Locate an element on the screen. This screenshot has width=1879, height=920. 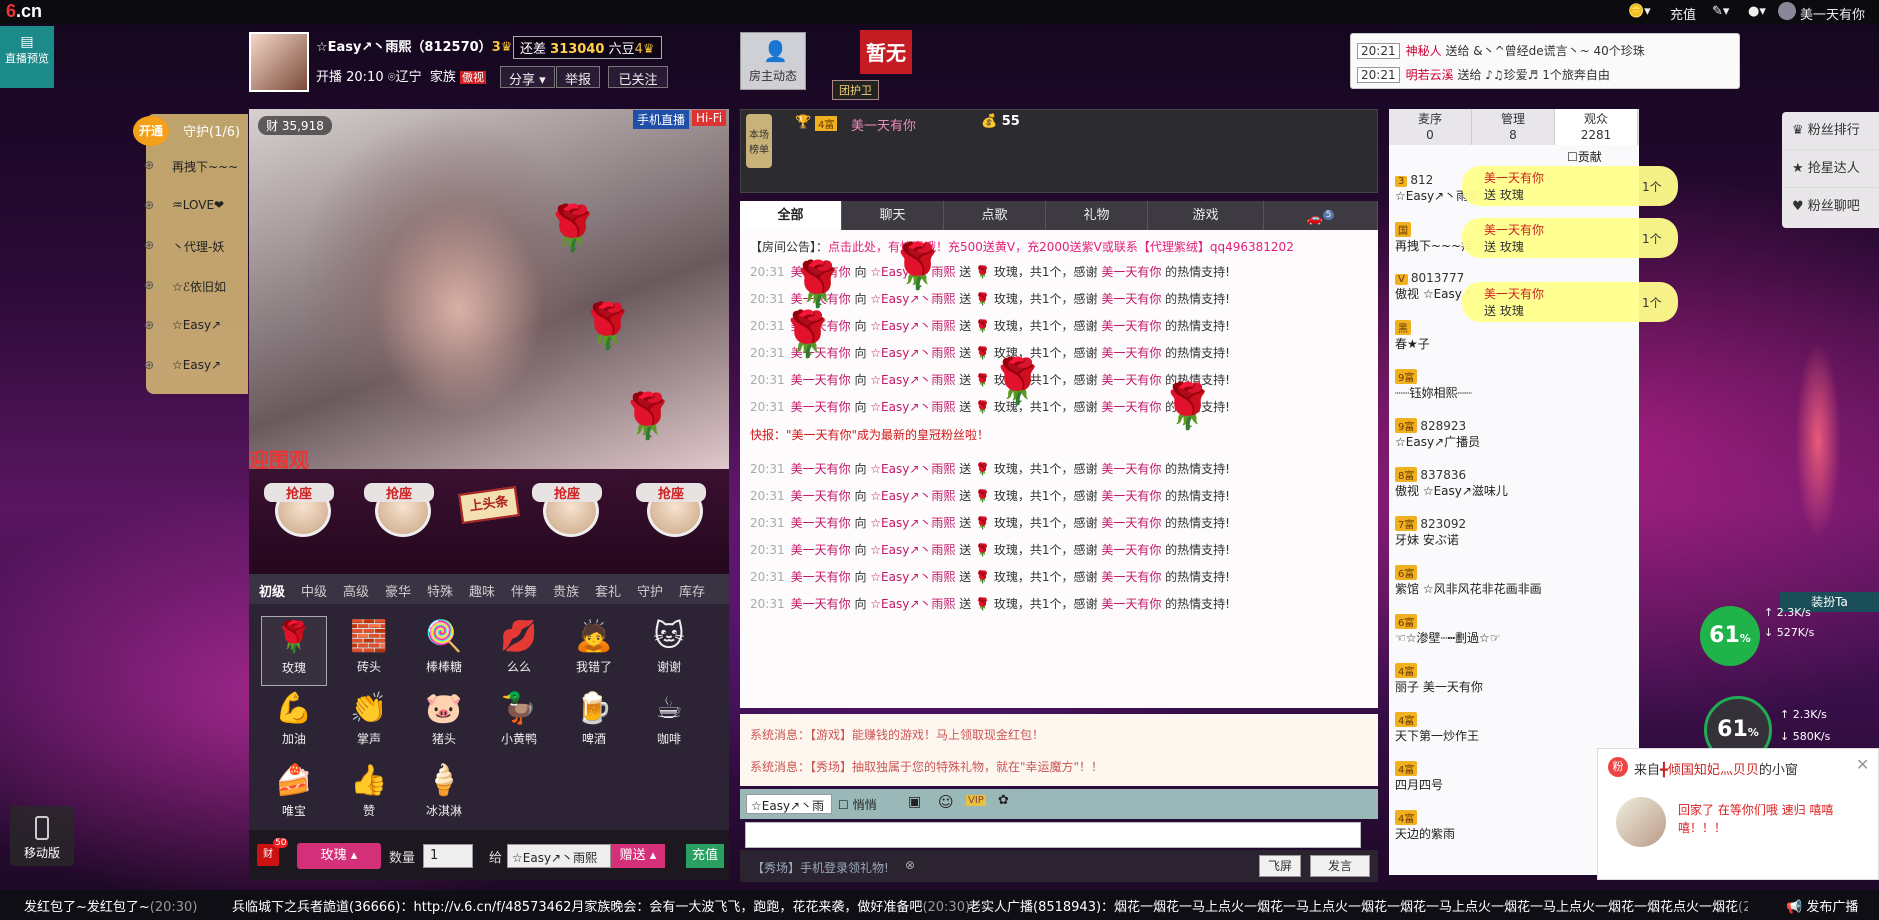
car-icon: 🚗 5 is located at coordinates (1321, 215).